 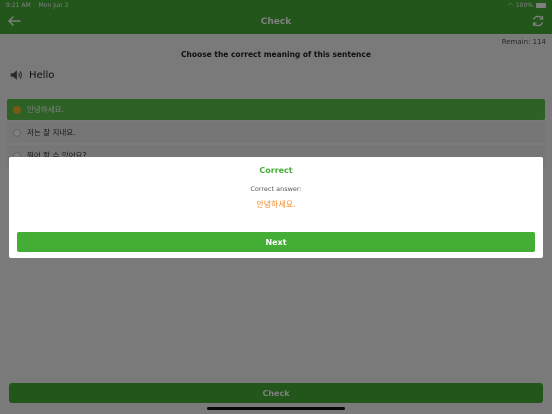 I want to click on dialog-answer: 안녕하세요., so click(x=276, y=204).